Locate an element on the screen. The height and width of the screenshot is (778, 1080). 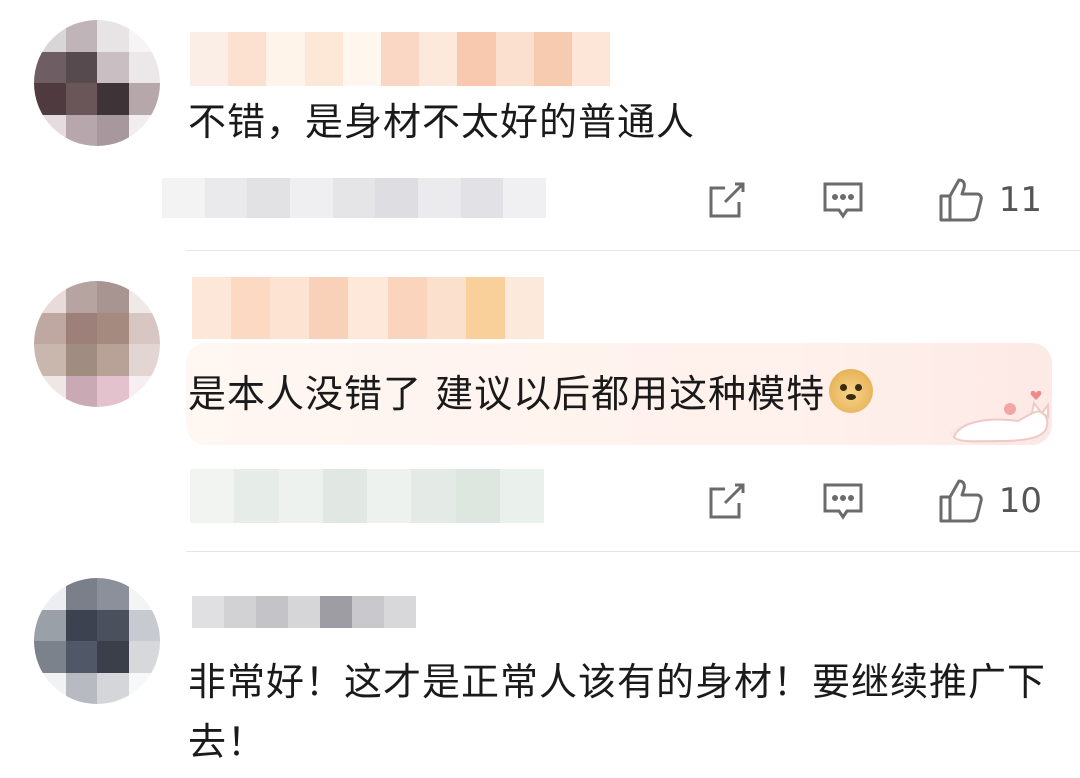
comment-text: 是本人没错了 建议以后都用这种模特 is located at coordinates (531, 394).